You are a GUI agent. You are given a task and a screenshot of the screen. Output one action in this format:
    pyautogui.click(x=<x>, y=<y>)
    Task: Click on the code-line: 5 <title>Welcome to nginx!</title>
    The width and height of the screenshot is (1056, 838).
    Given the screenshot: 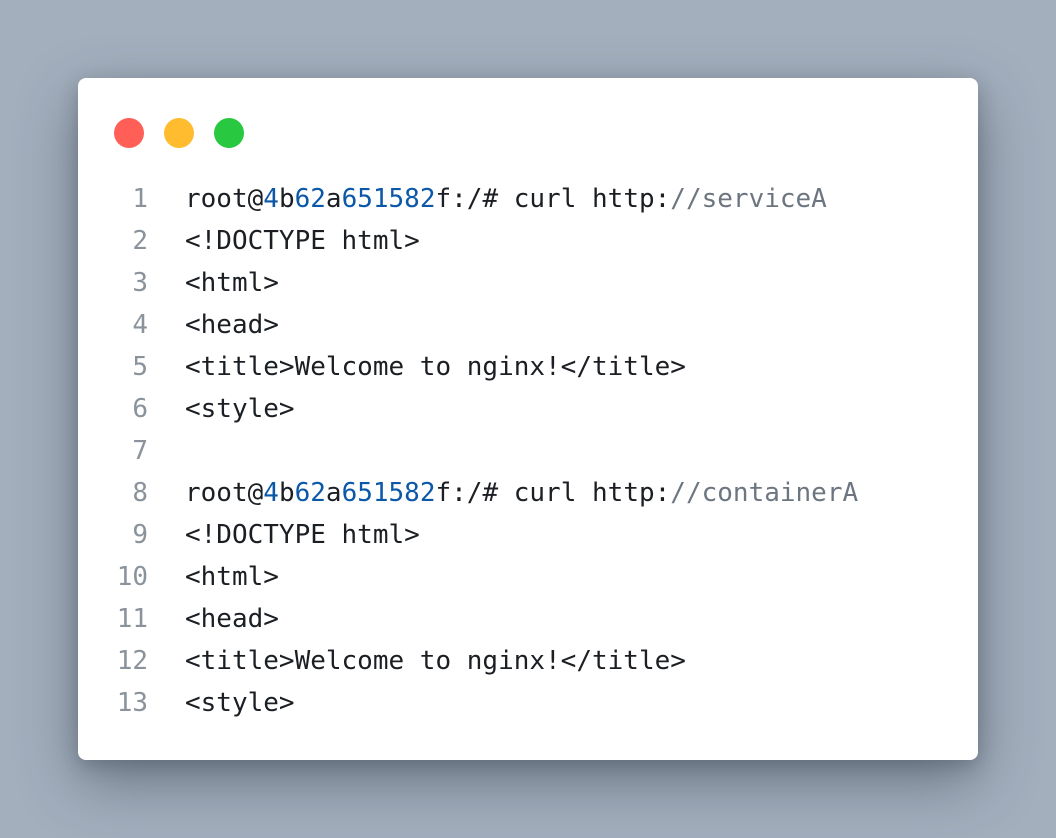 What is the action you would take?
    pyautogui.click(x=528, y=367)
    